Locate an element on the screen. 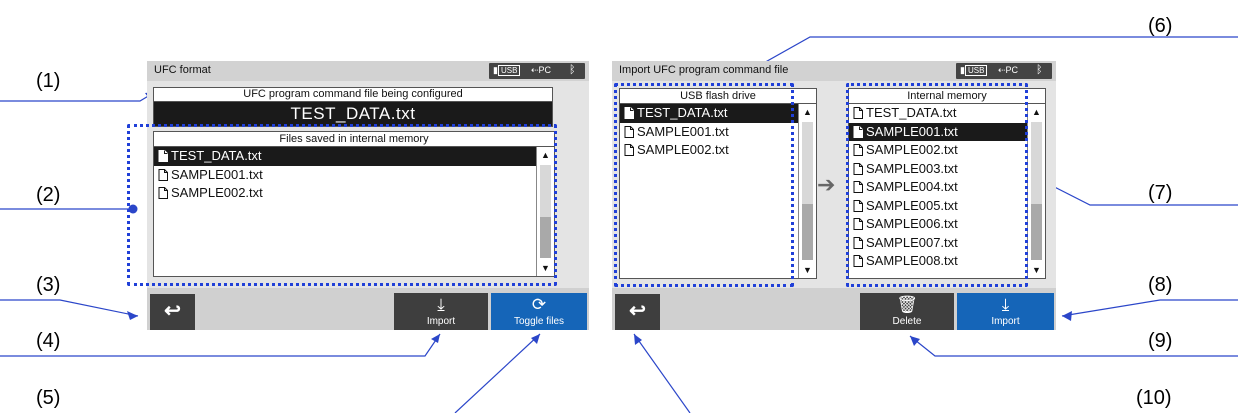  configured-file-name: TEST_DATA.txt is located at coordinates (353, 114).